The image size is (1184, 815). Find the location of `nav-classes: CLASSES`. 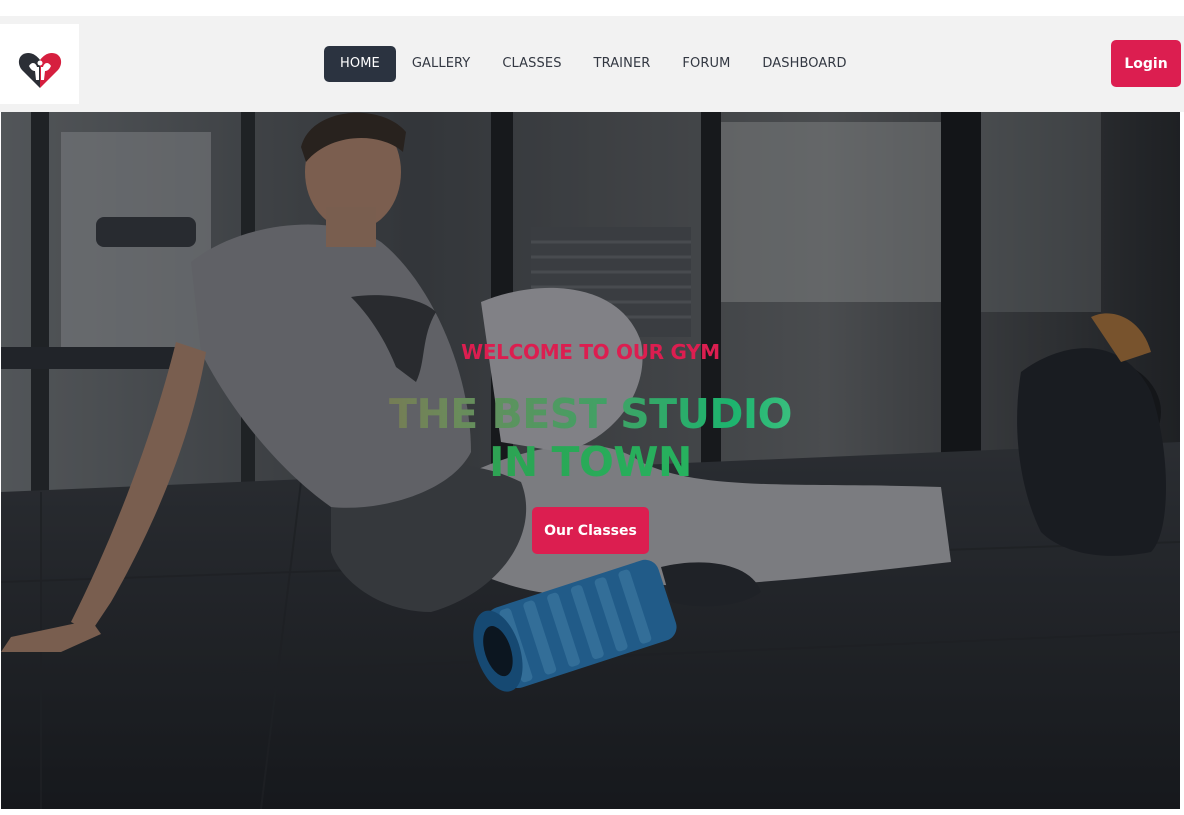

nav-classes: CLASSES is located at coordinates (531, 64).